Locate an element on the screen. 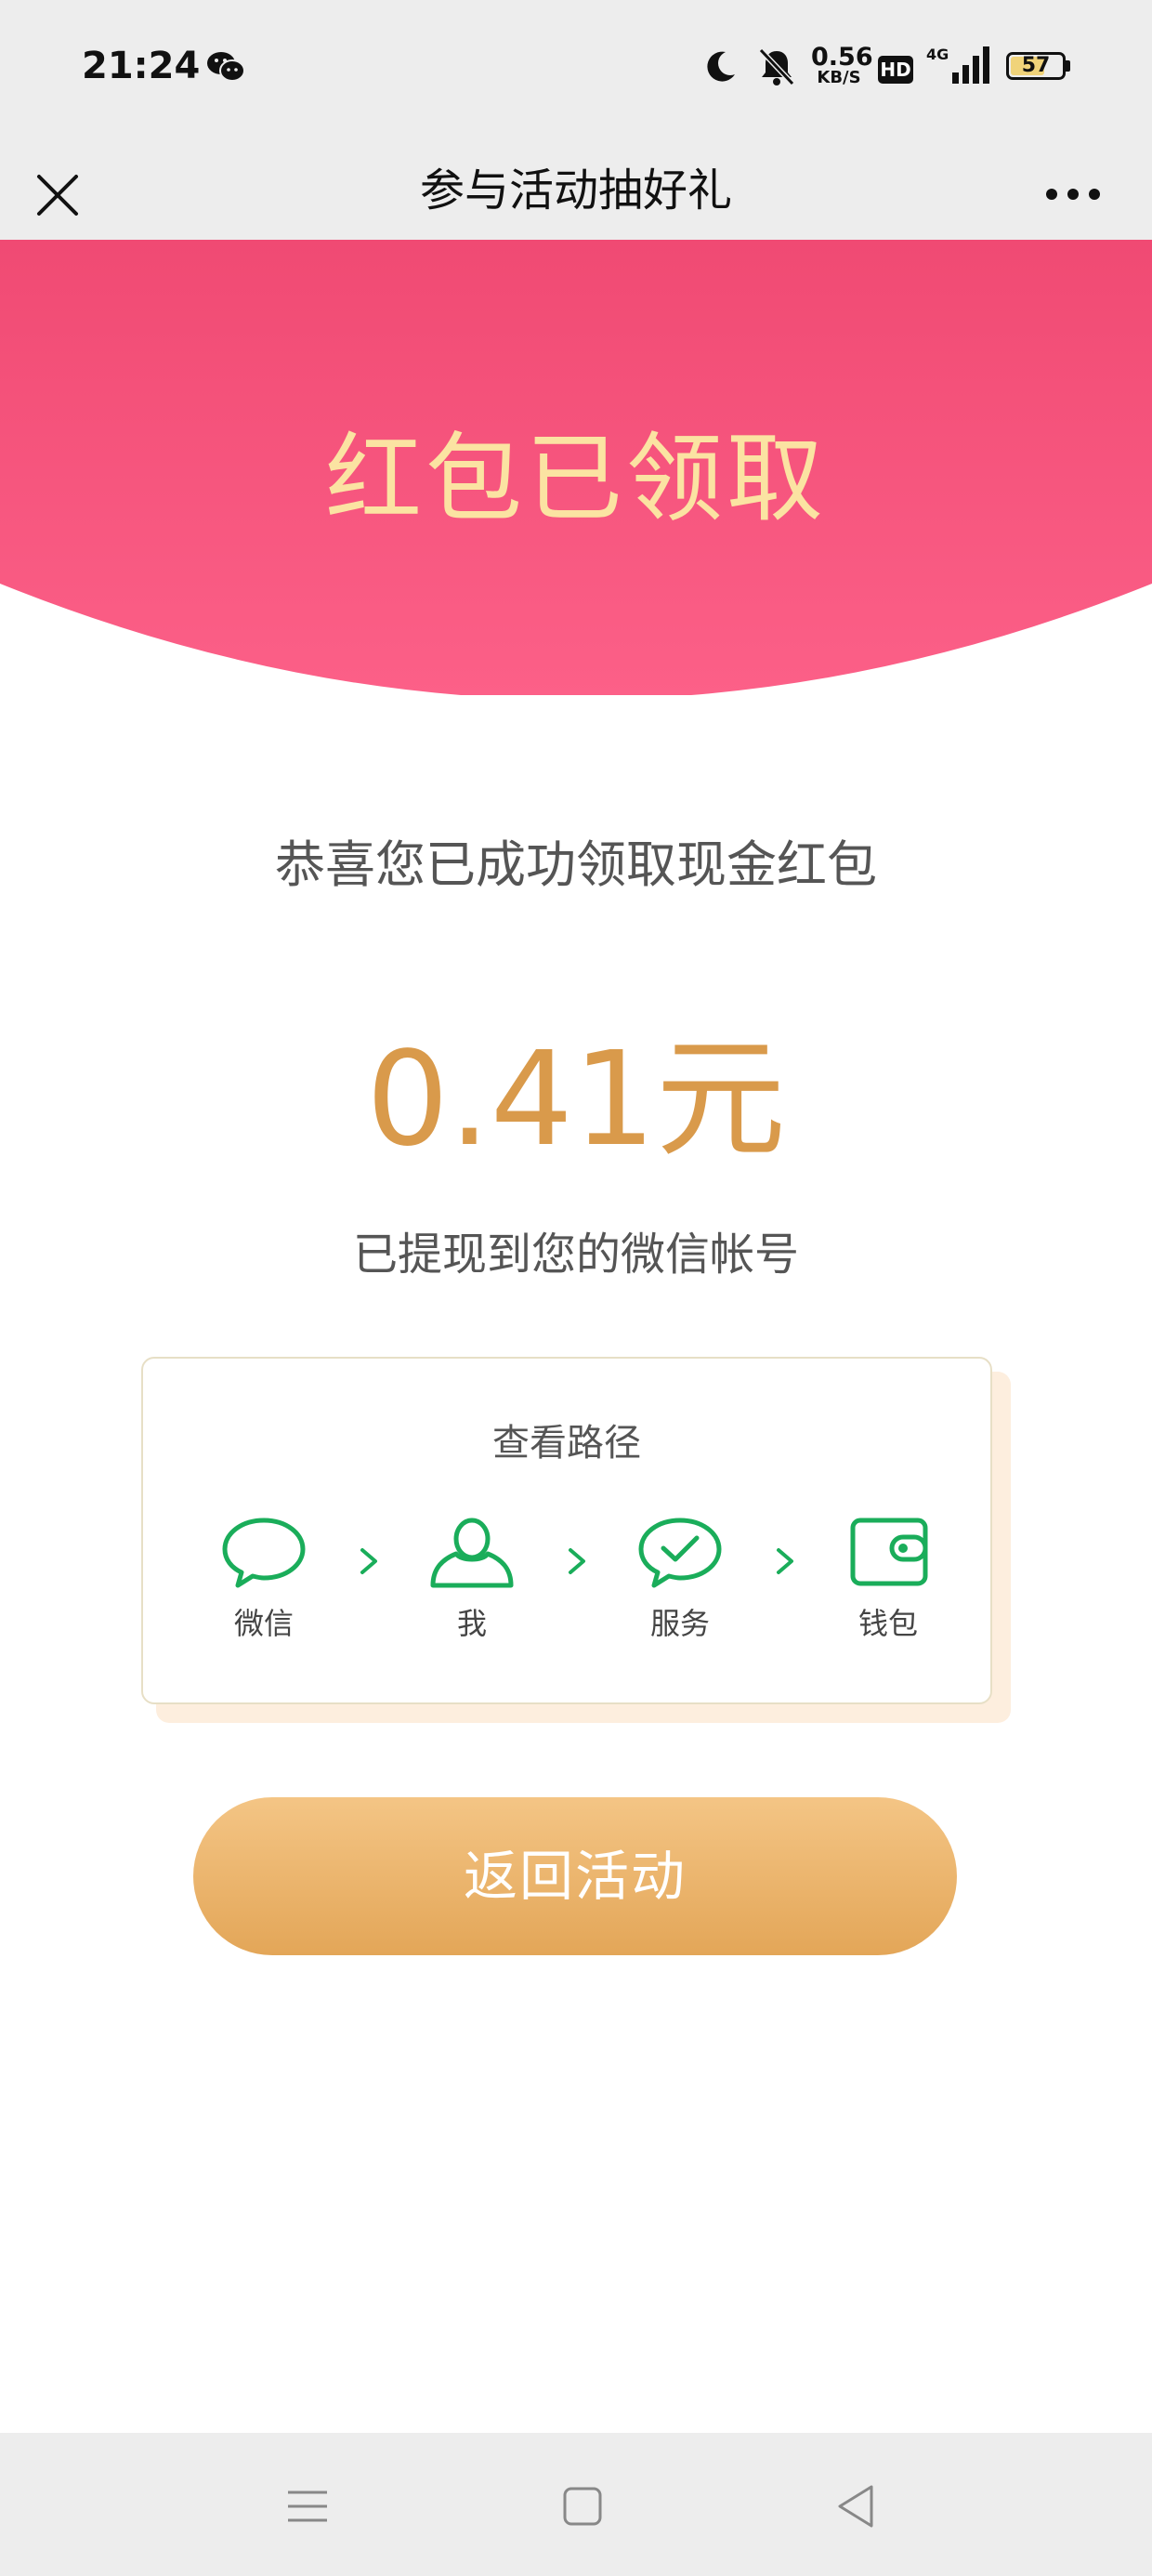  page-title: 参与活动抽好礼 is located at coordinates (575, 190).